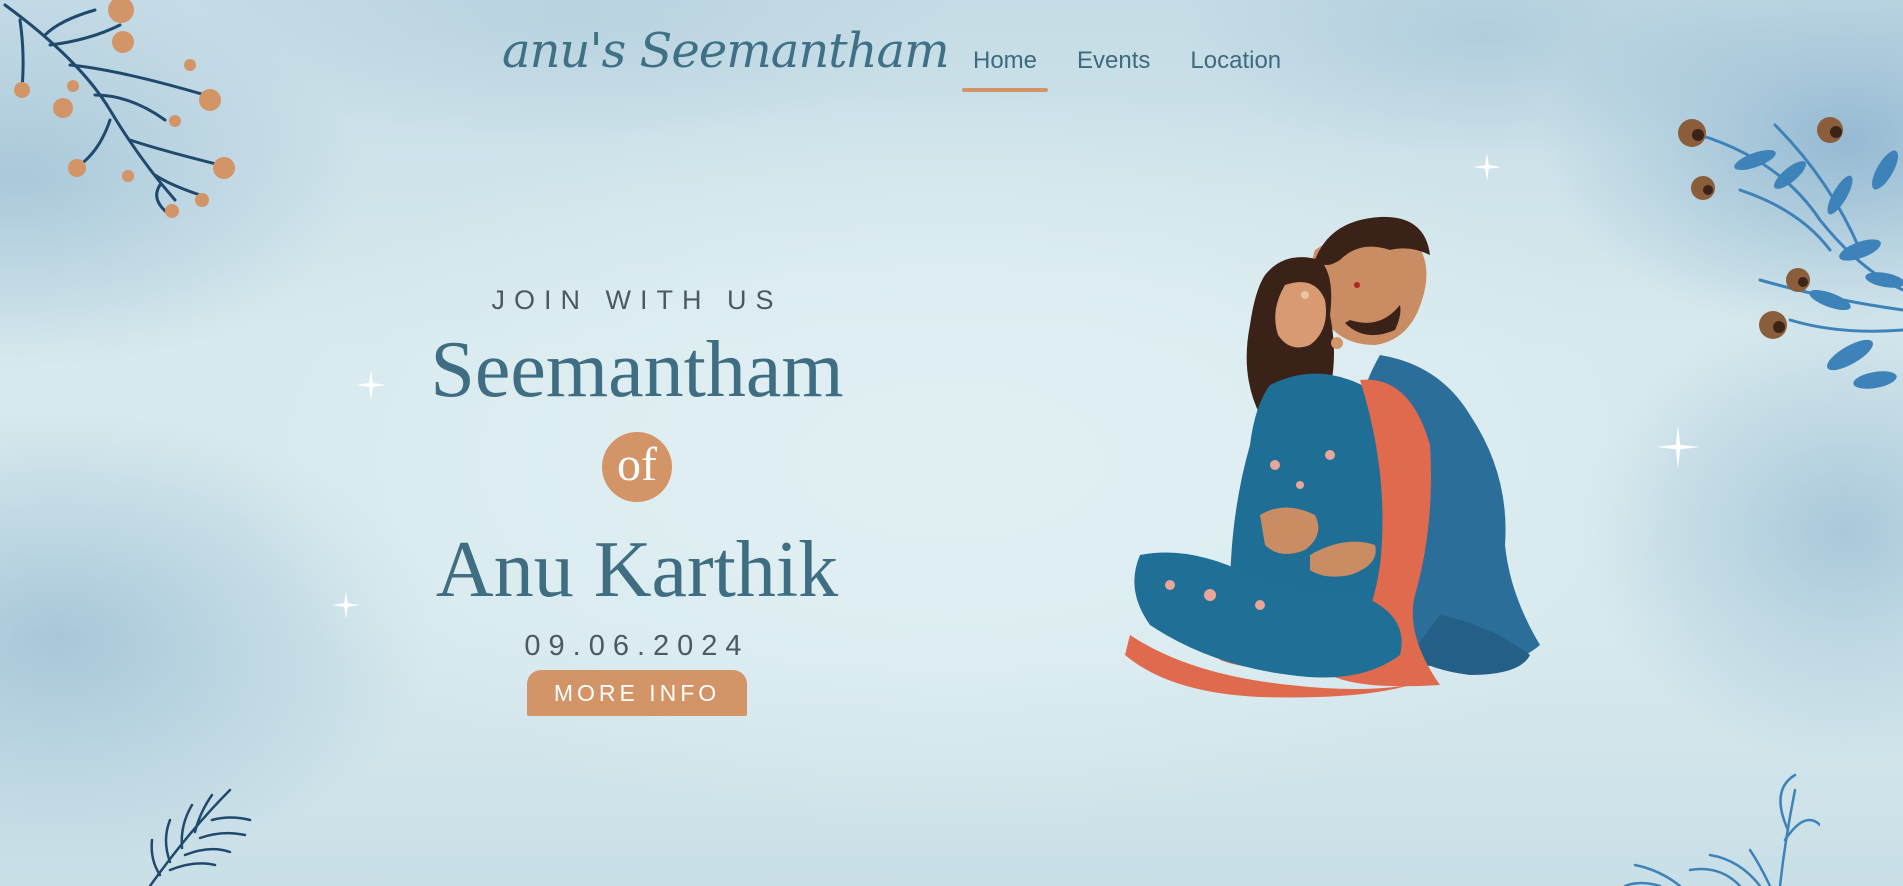 This screenshot has height=886, width=1903. I want to click on hero-tagline: JOIN WITH US, so click(637, 300).